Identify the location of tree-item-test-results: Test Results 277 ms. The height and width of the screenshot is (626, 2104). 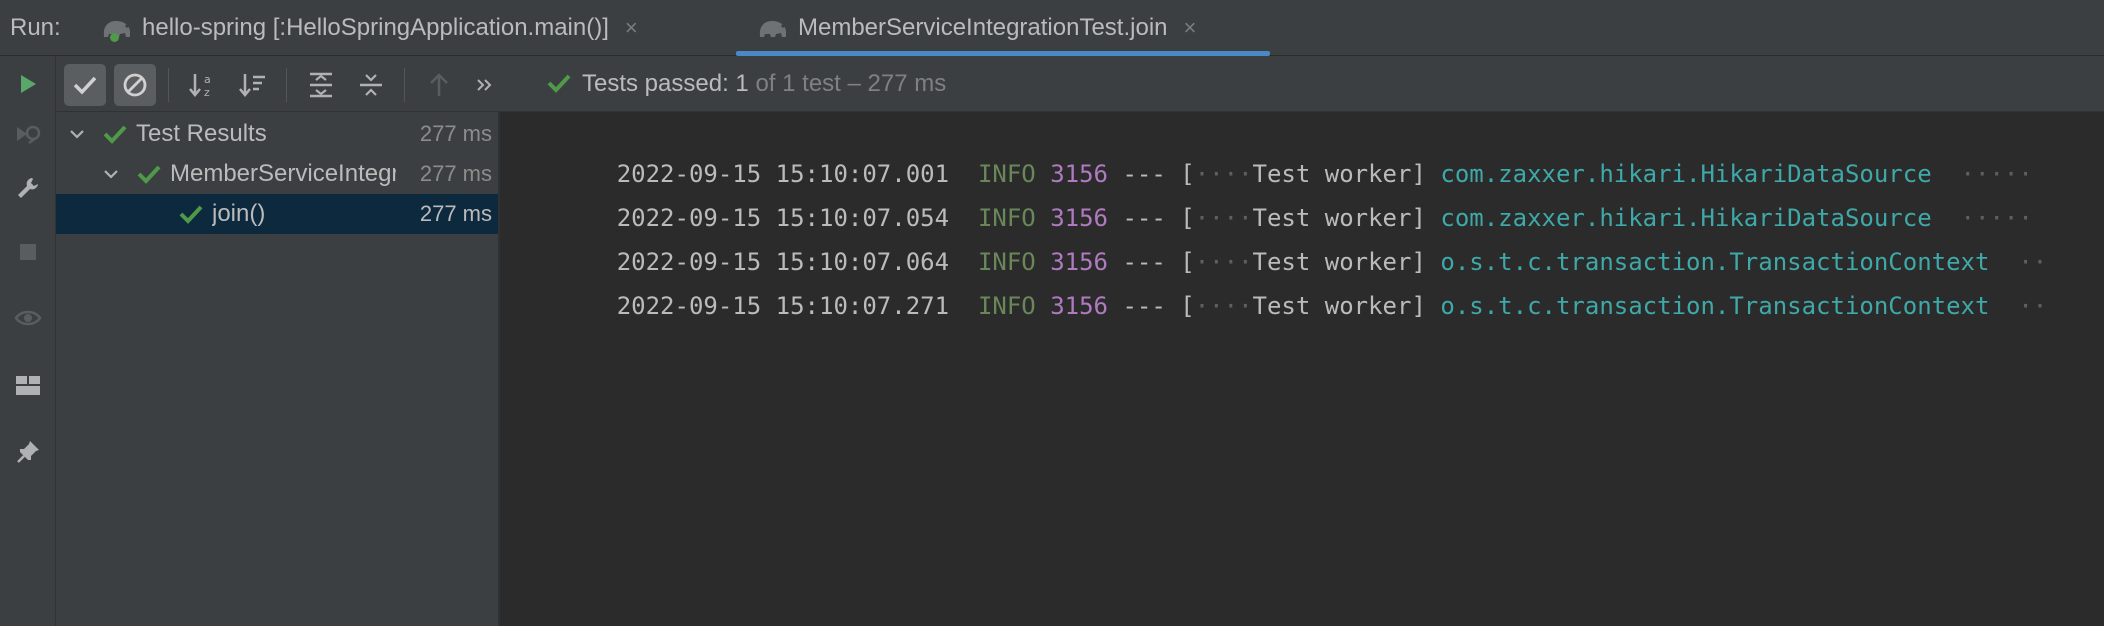
(277, 134).